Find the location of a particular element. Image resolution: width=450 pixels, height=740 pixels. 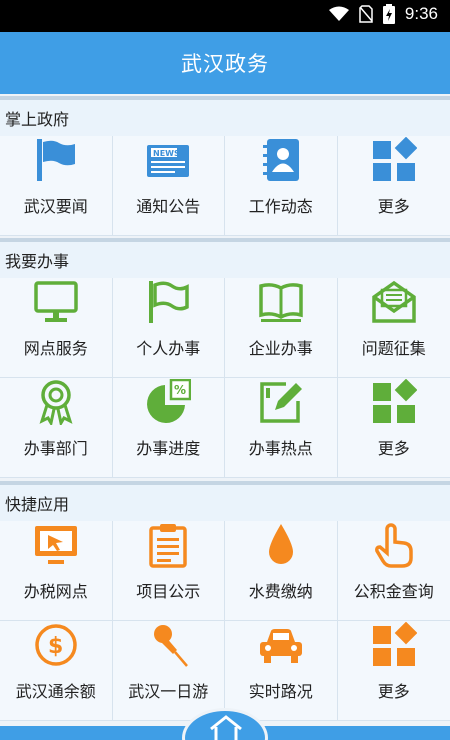

section-header-quick: 快捷应用 is located at coordinates (225, 501).